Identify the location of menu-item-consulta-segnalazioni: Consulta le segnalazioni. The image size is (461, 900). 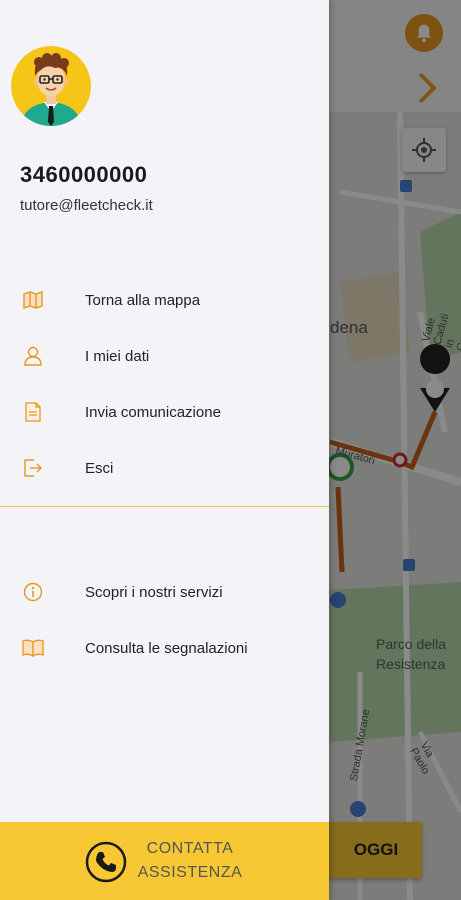
(164, 648).